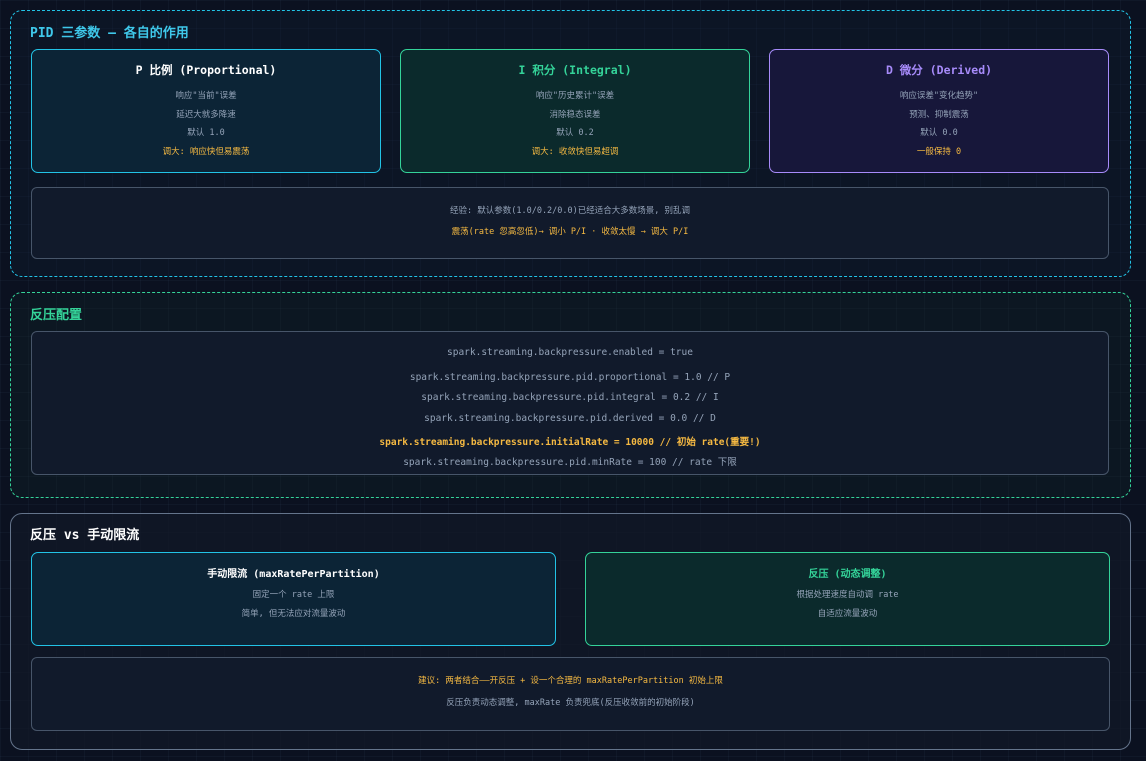 This screenshot has height=761, width=1146. What do you see at coordinates (206, 151) in the screenshot?
I see `p-card-tip: 调大: 响应快但易震荡` at bounding box center [206, 151].